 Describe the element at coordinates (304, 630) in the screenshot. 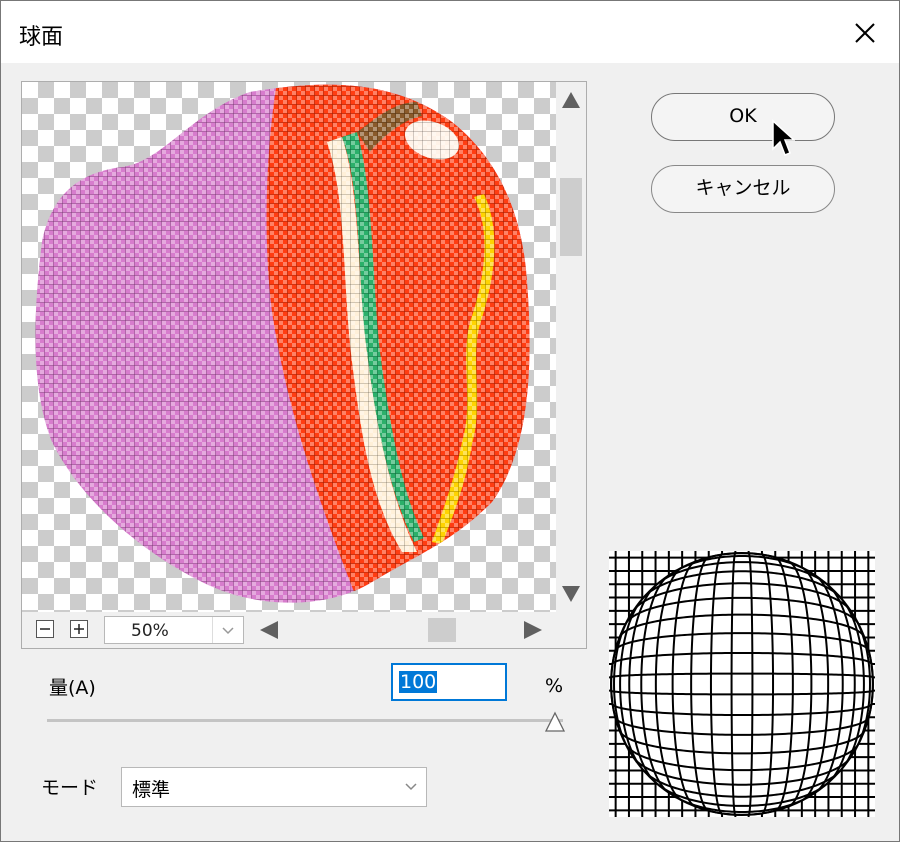

I see `preview-bottom-bar: 50%` at that location.